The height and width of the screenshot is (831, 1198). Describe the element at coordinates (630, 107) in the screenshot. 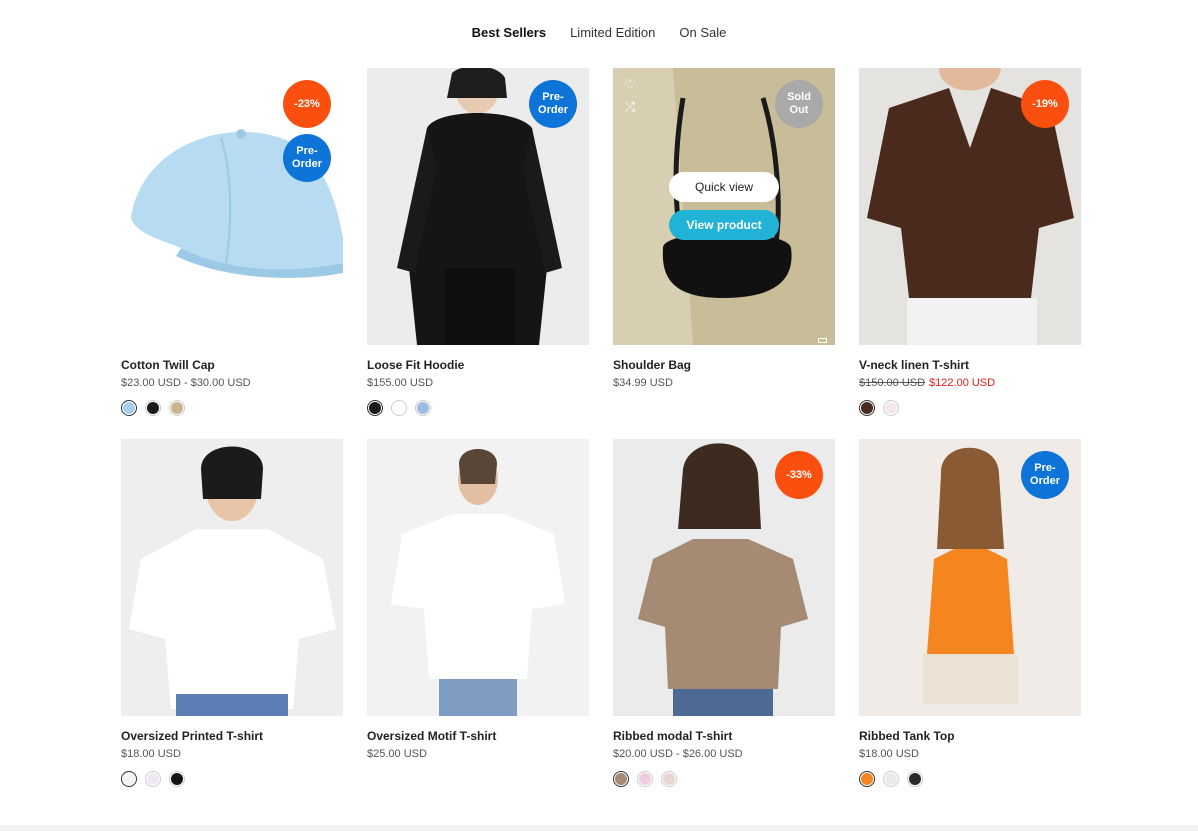

I see `compare-shuffle-icon: ⤮` at that location.